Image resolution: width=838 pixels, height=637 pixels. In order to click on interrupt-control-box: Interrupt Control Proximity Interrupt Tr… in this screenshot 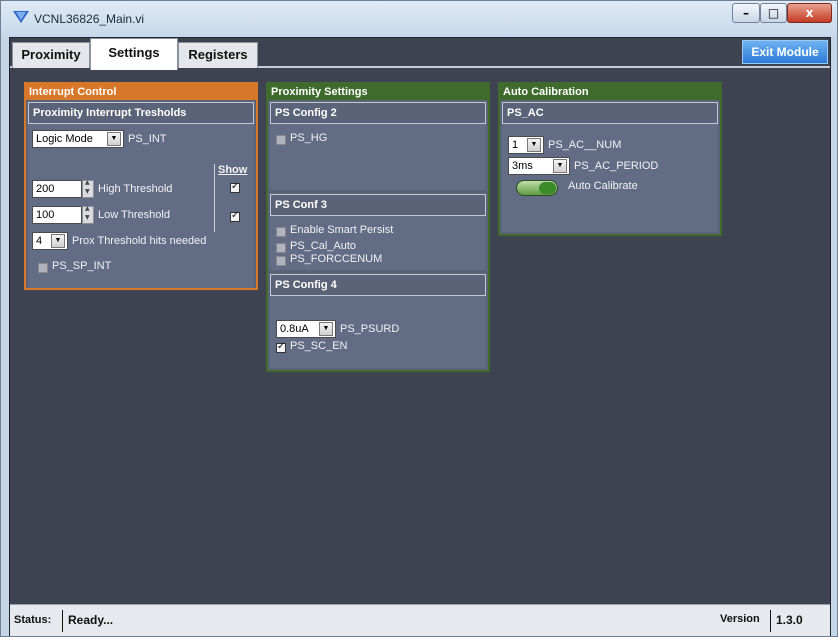, I will do `click(141, 186)`.